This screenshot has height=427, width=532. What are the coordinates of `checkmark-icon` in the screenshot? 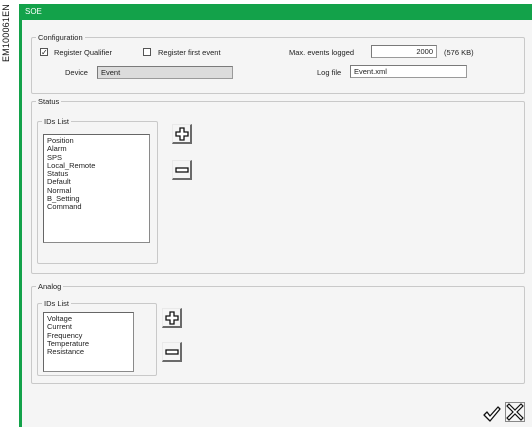 It's located at (492, 414).